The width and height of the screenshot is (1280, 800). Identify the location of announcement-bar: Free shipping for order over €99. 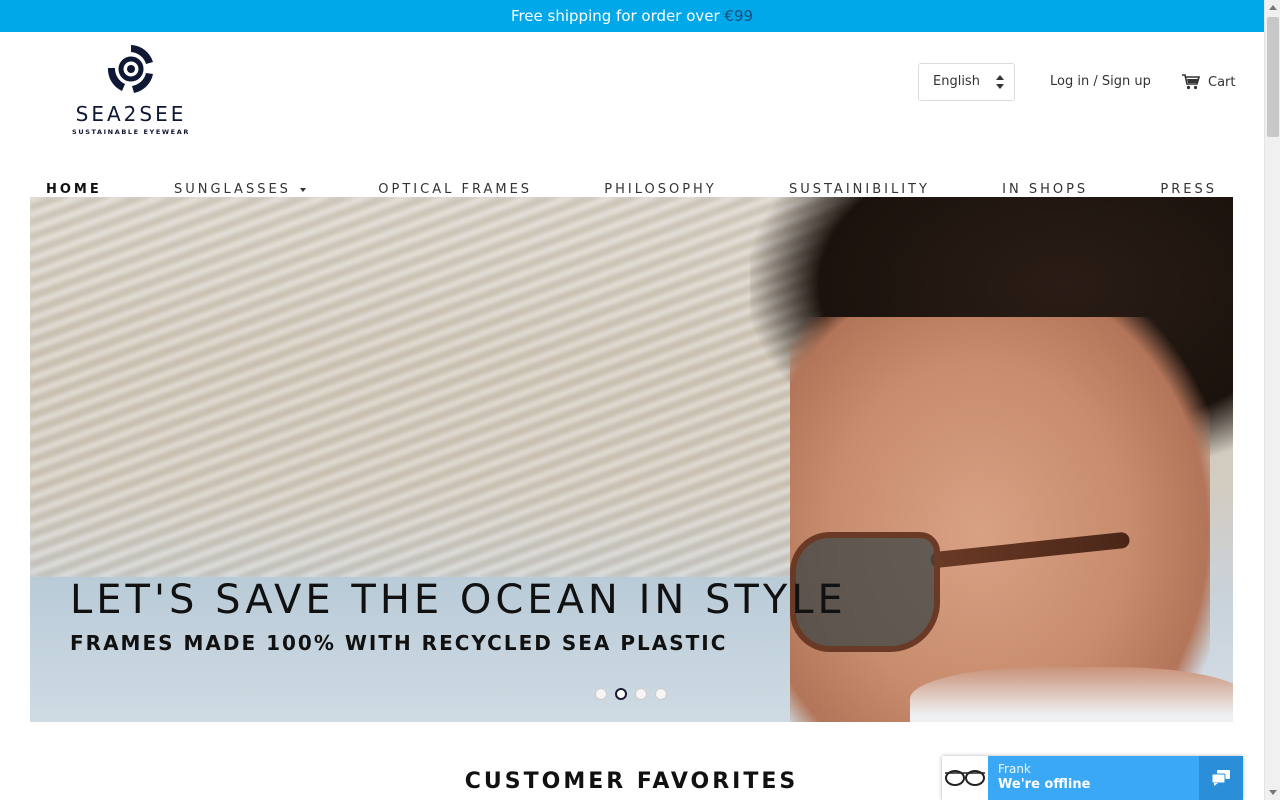
(632, 16).